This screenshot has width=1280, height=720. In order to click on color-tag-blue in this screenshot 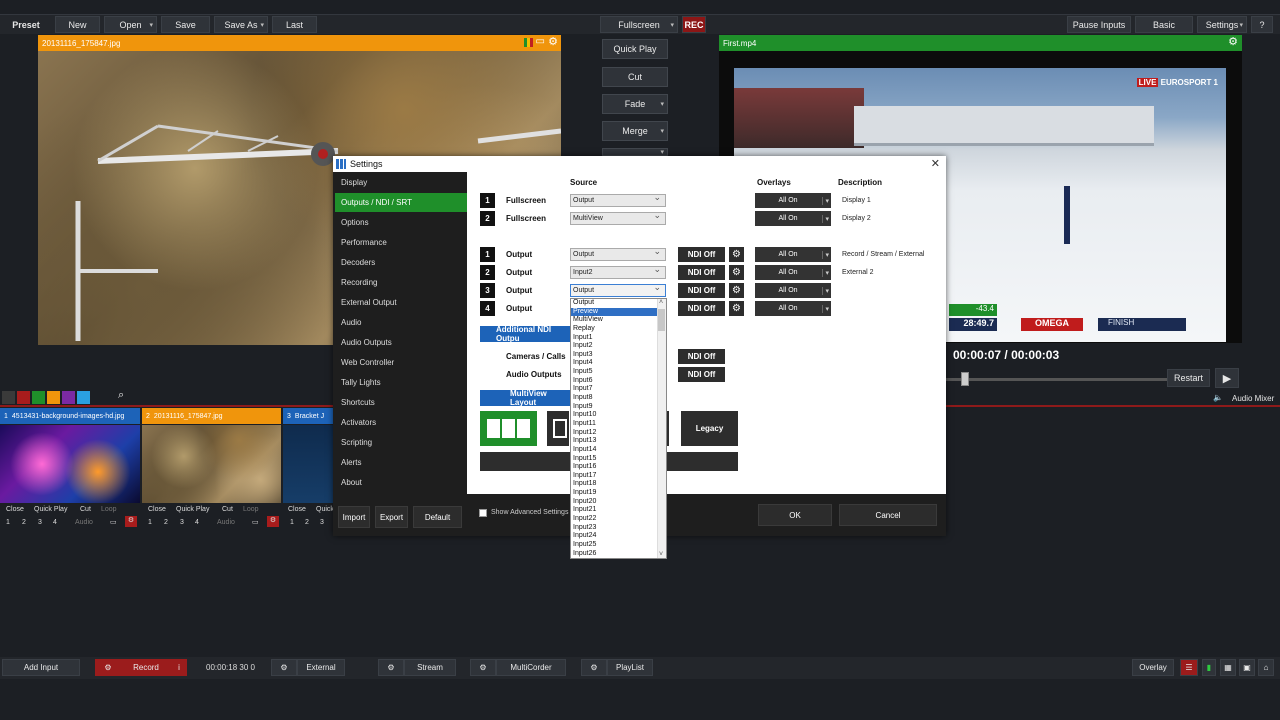, I will do `click(83, 397)`.